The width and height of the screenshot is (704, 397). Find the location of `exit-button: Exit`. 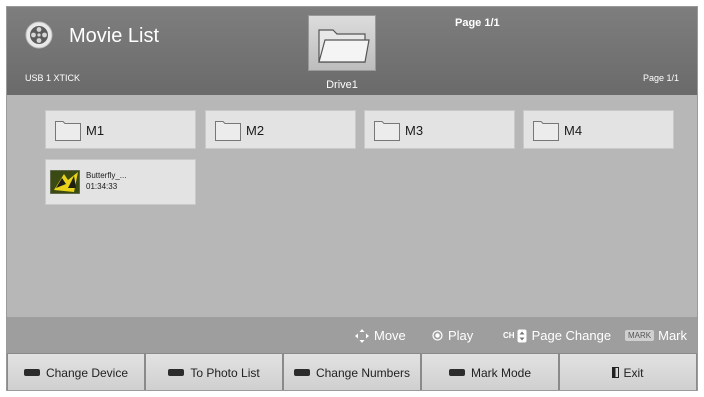

exit-button: Exit is located at coordinates (628, 371).